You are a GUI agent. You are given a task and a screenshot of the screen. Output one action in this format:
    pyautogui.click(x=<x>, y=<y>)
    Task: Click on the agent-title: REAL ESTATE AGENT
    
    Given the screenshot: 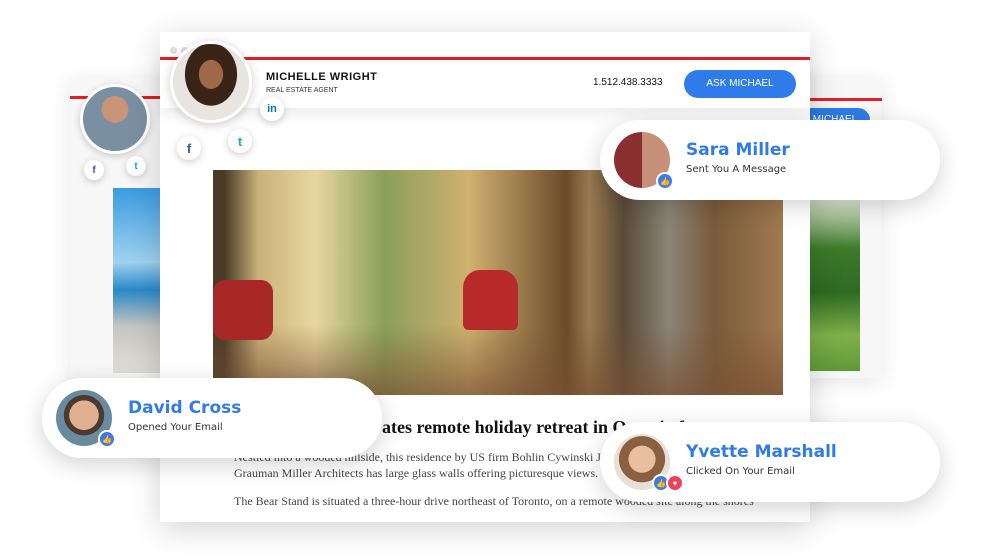 What is the action you would take?
    pyautogui.click(x=302, y=90)
    